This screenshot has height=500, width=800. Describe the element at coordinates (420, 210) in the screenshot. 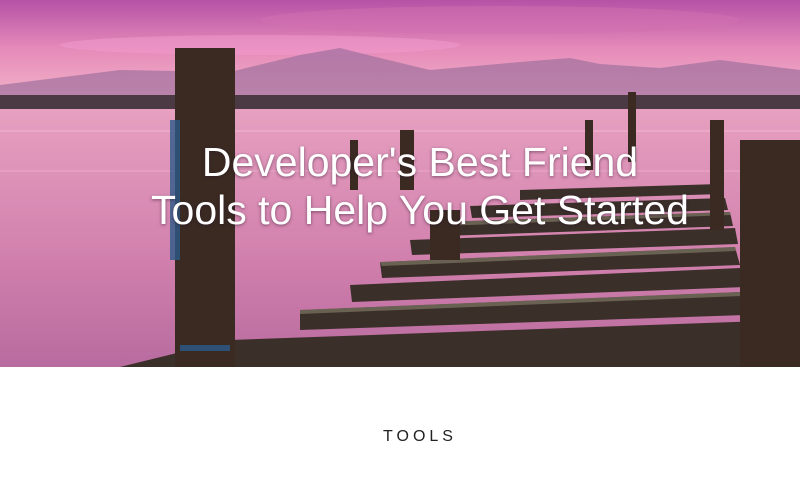

I see `hero-heading-line2: Tools to Help You Get Started` at that location.